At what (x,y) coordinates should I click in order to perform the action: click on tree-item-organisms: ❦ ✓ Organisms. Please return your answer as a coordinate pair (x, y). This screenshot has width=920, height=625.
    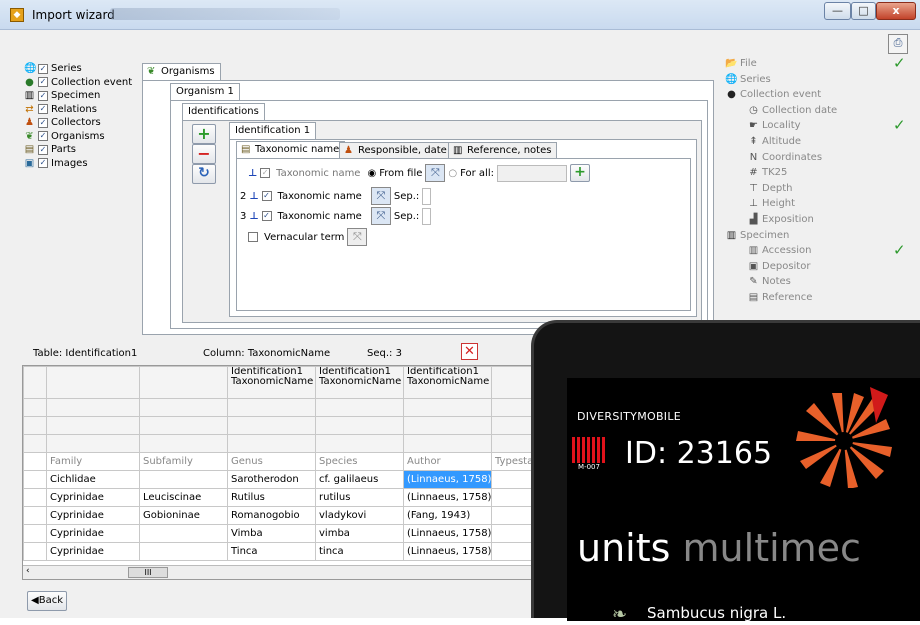
    Looking at the image, I should click on (78, 137).